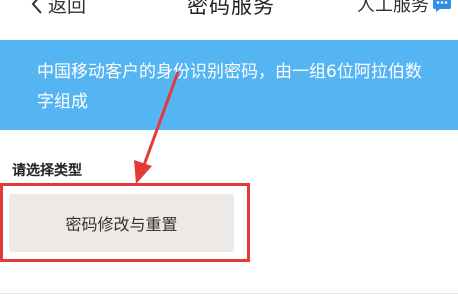  I want to click on customer-service-label: 人工服务, so click(393, 8).